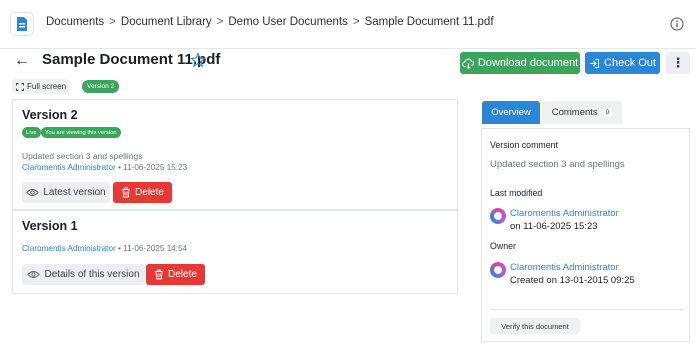 The width and height of the screenshot is (696, 349). What do you see at coordinates (607, 112) in the screenshot?
I see `comments-count-badge: 0` at bounding box center [607, 112].